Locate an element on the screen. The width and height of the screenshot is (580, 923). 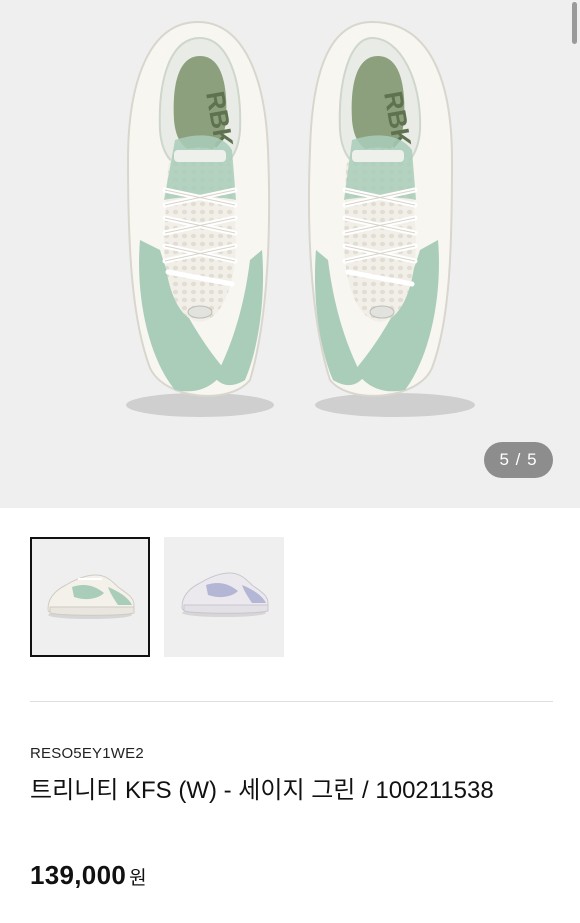
product-sku: RESO5EY1WE2 is located at coordinates (87, 753).